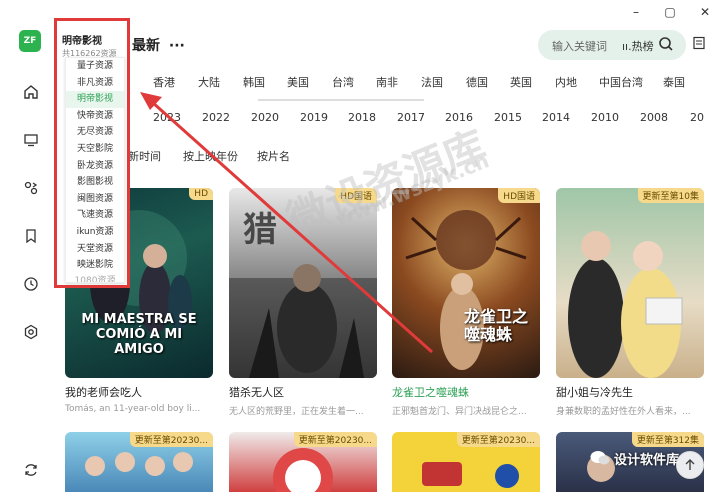 This screenshot has width=720, height=492. I want to click on wechat-label: 设计软件库, so click(647, 460).